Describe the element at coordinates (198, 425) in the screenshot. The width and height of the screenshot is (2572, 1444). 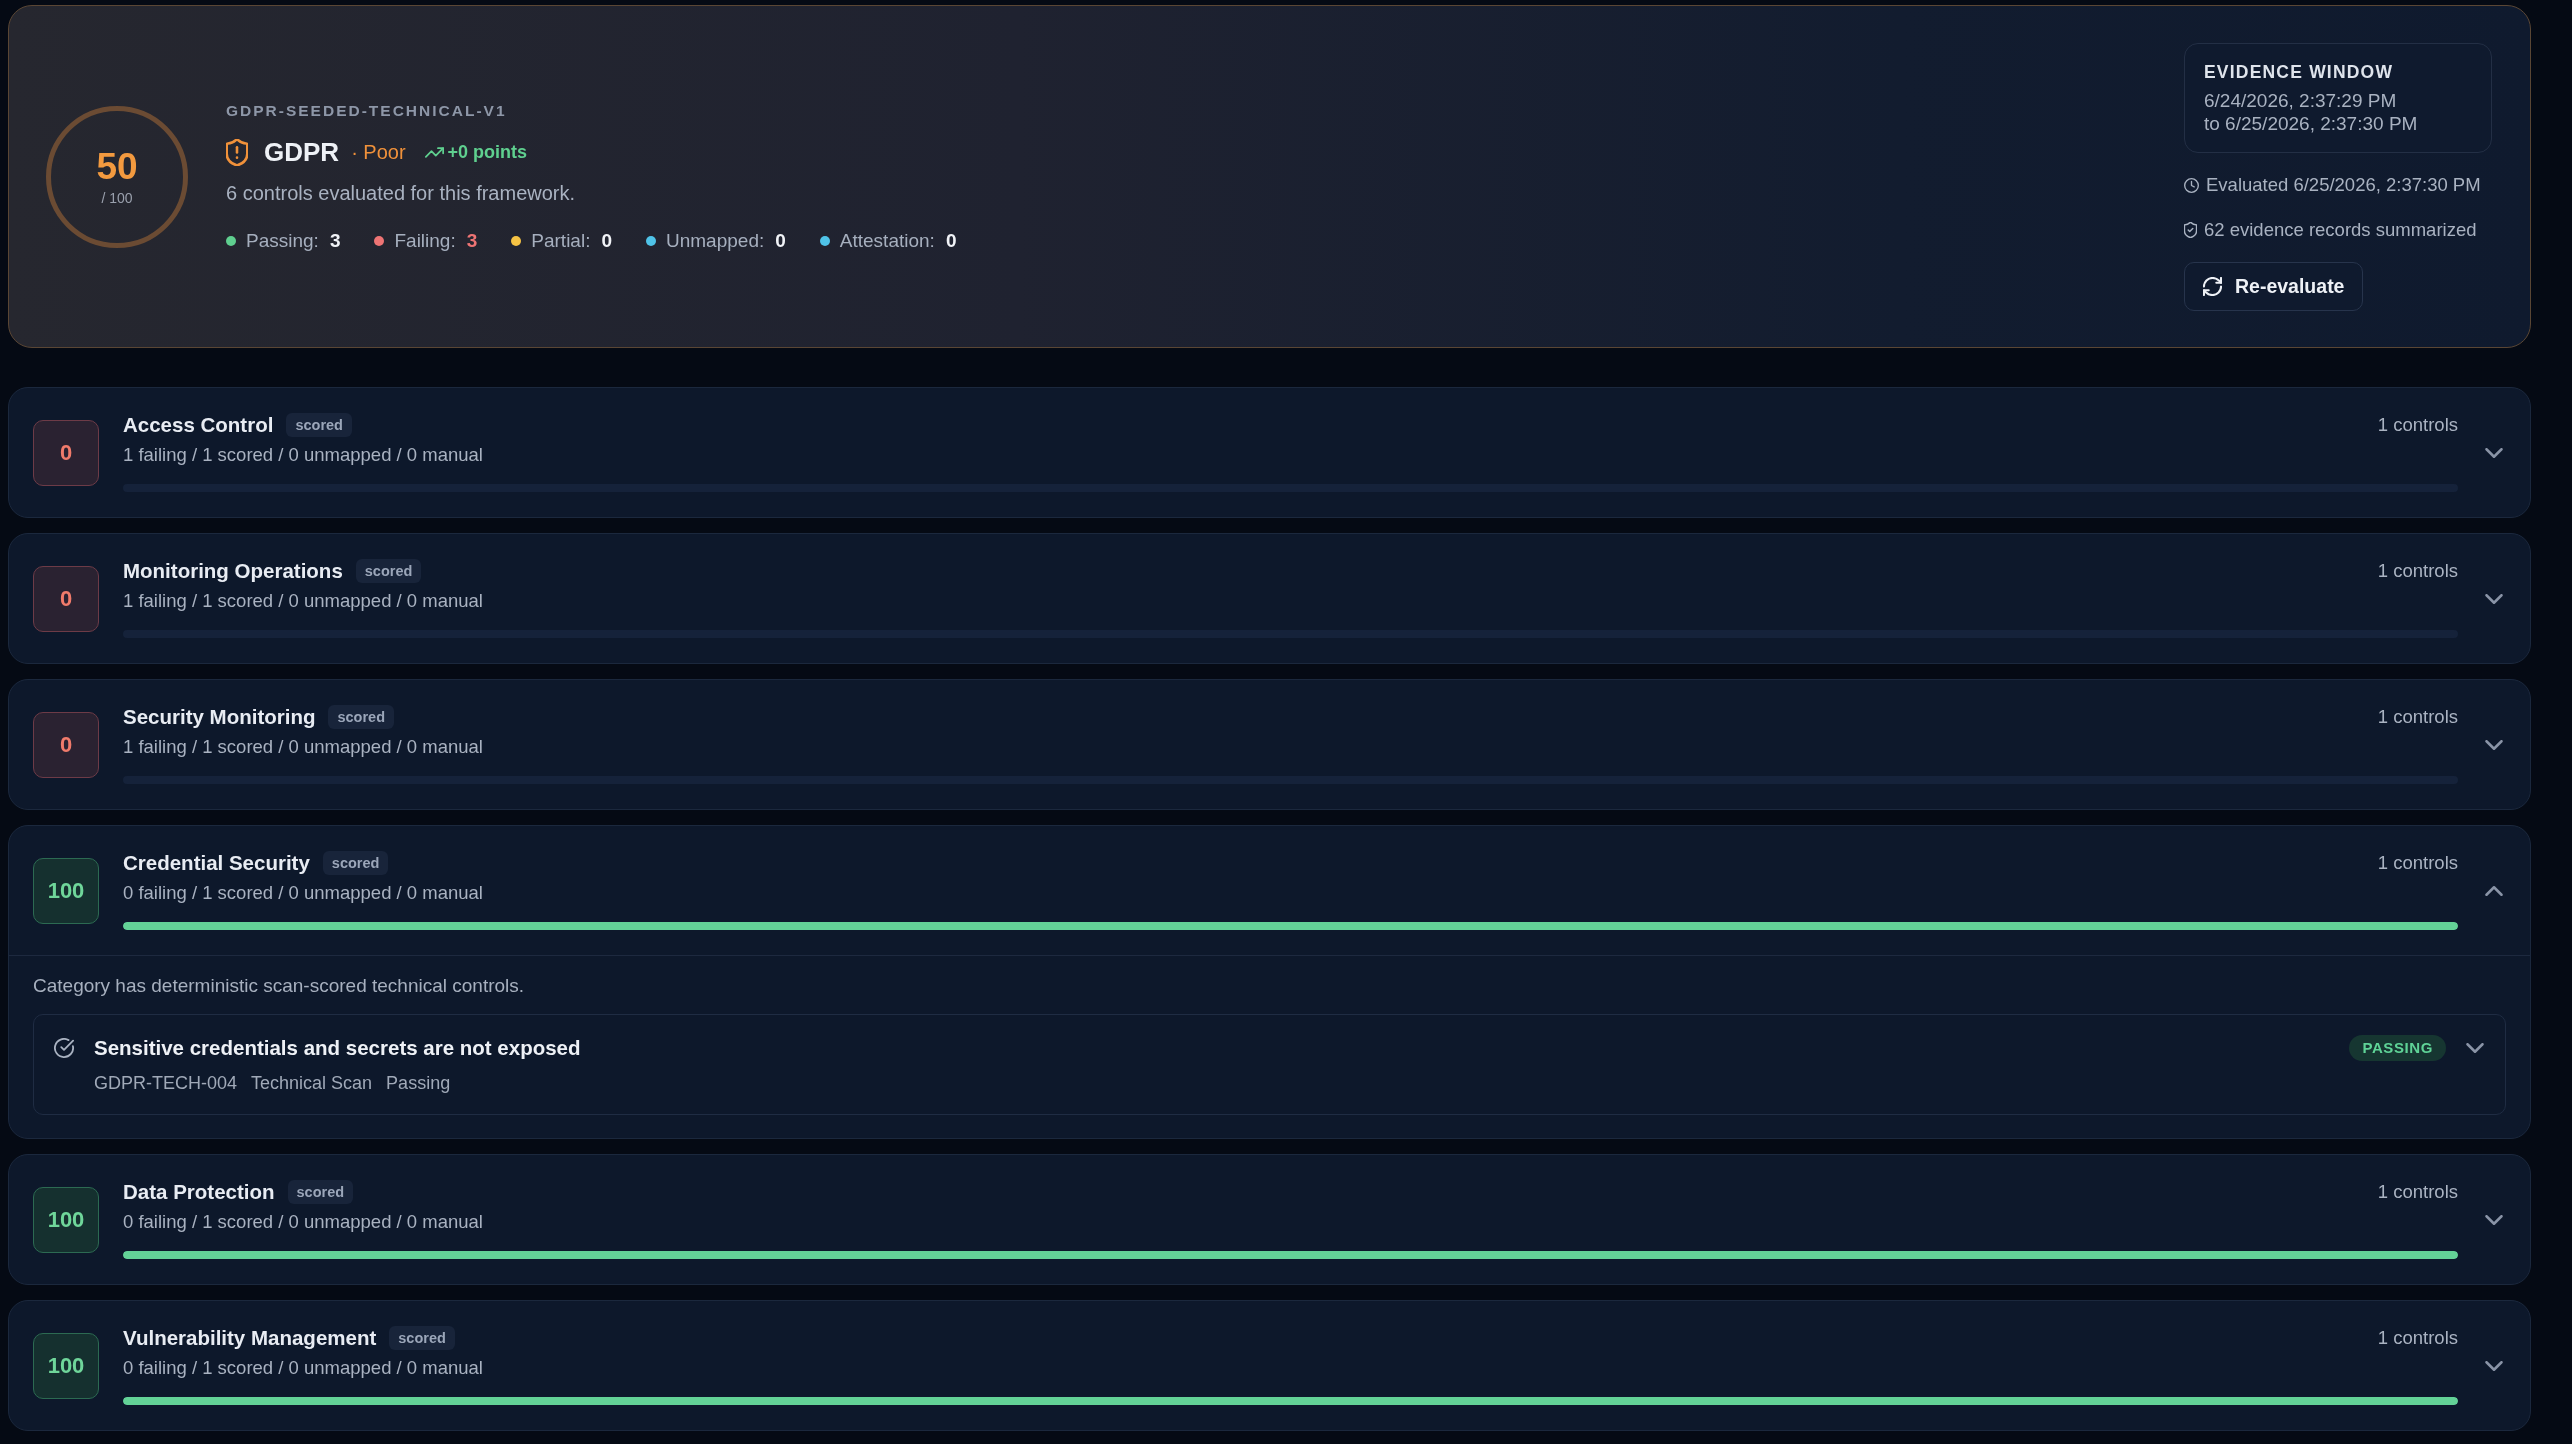
I see `category-title: Access Control` at that location.